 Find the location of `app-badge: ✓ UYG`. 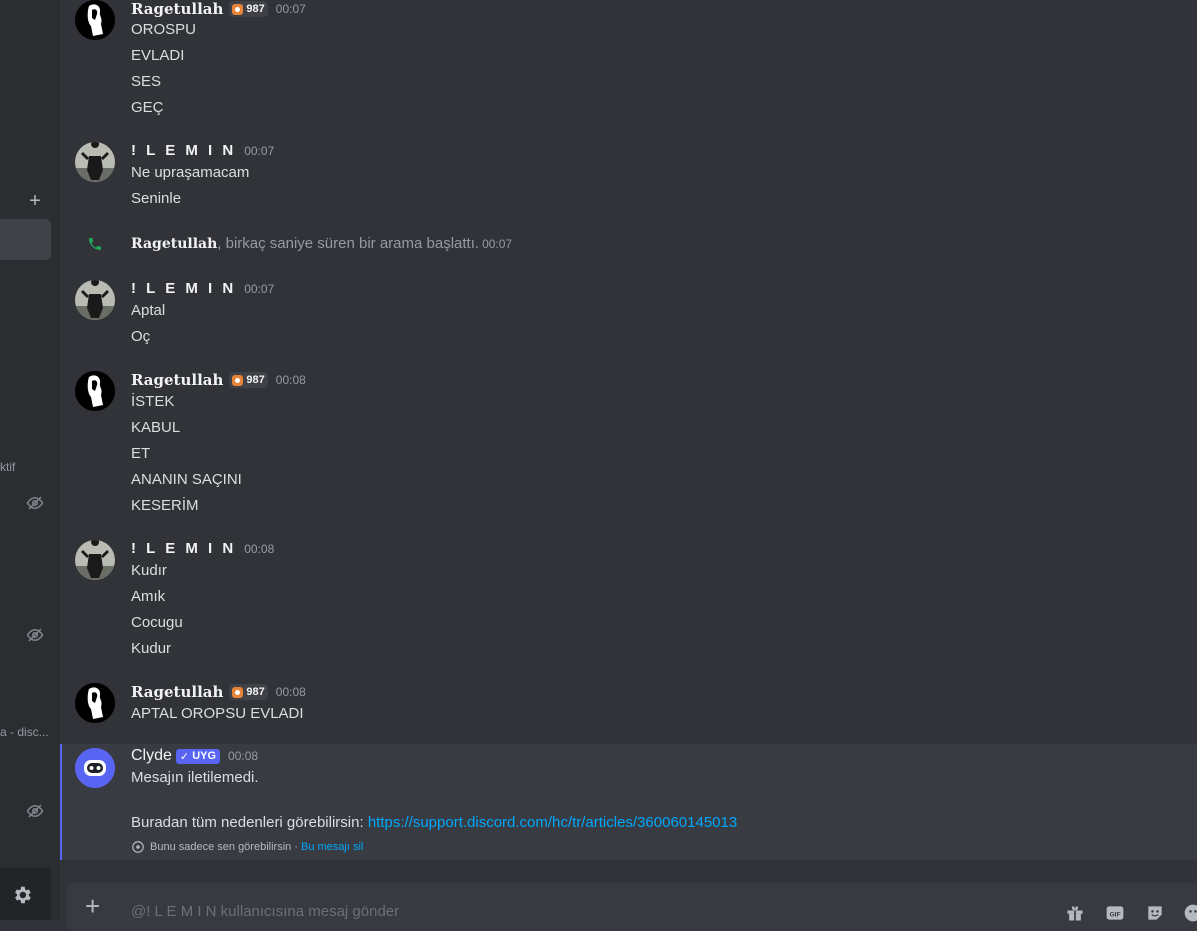

app-badge: ✓ UYG is located at coordinates (198, 756).